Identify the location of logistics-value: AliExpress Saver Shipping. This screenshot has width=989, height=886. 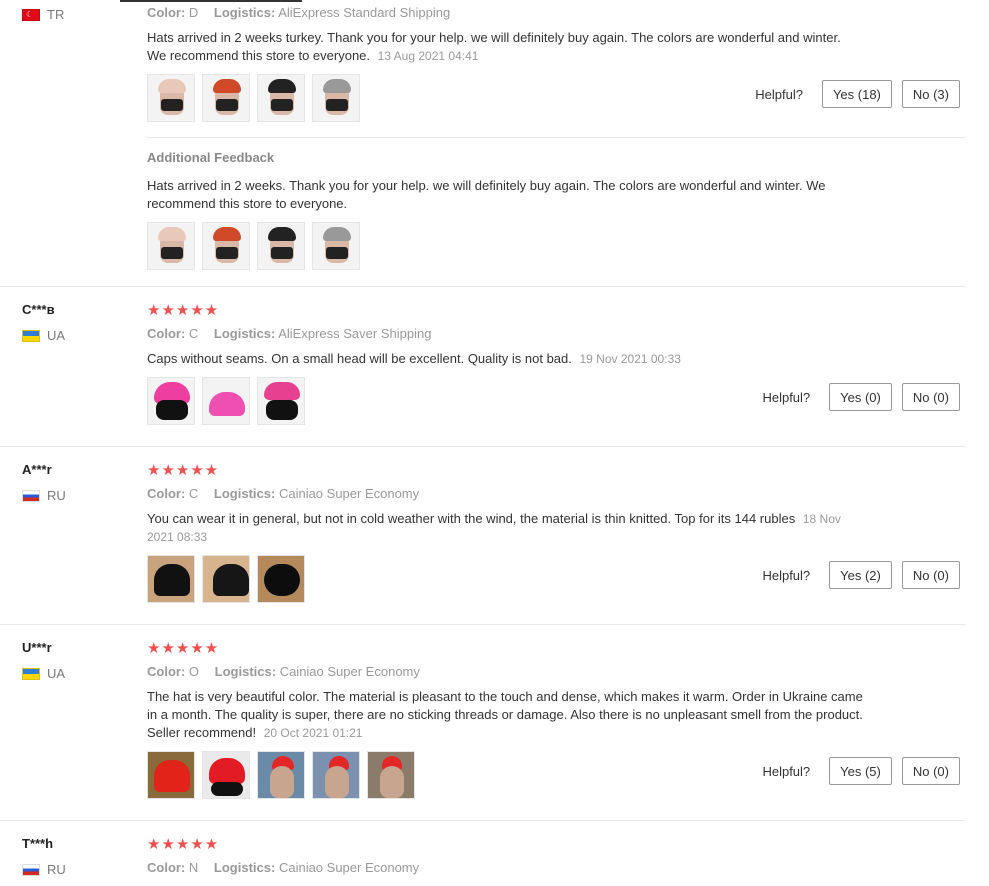
(355, 333).